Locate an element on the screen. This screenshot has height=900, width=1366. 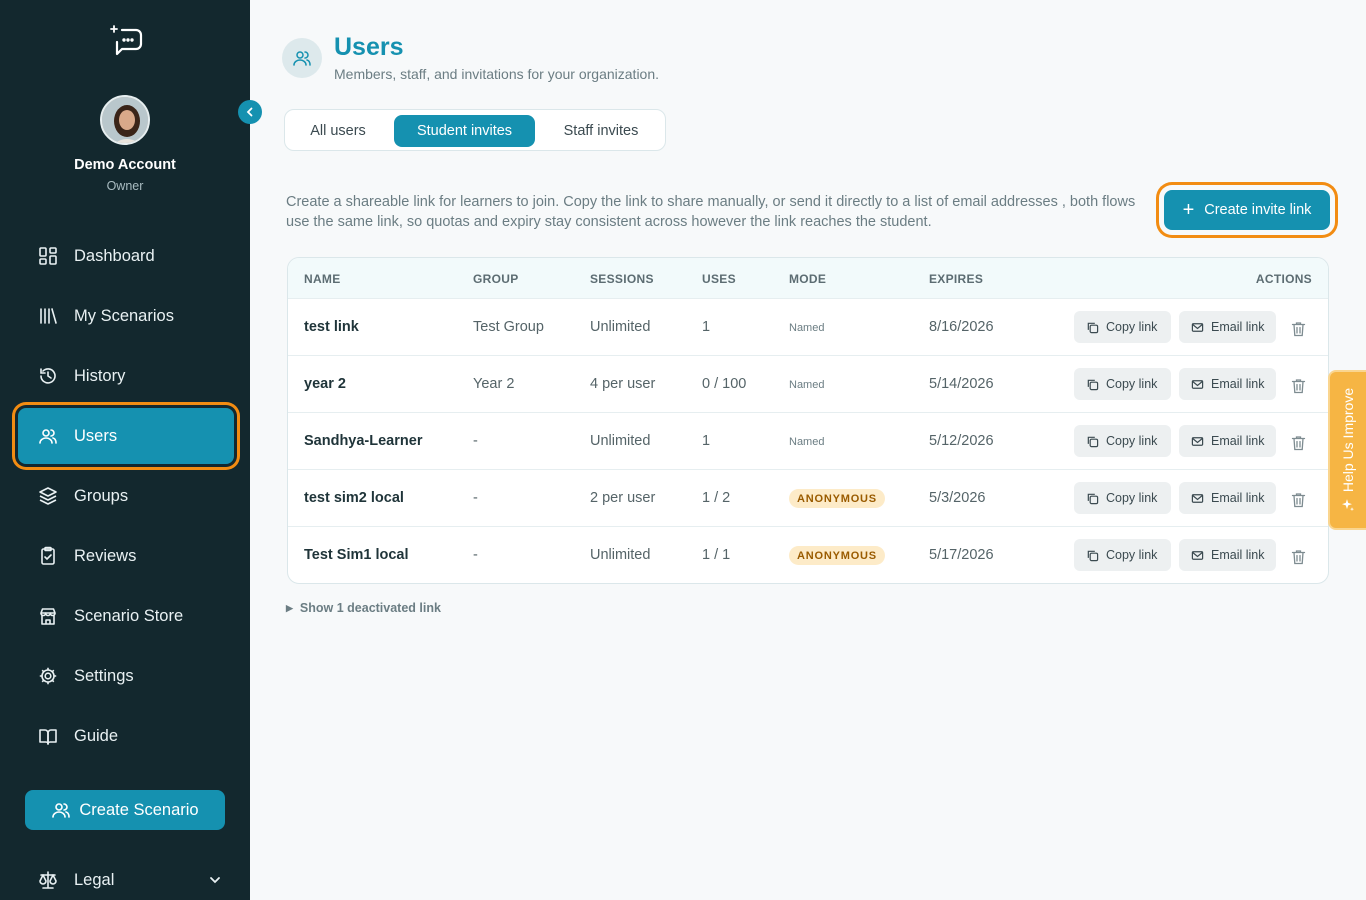
app-logo-icon is located at coordinates (126, 40).